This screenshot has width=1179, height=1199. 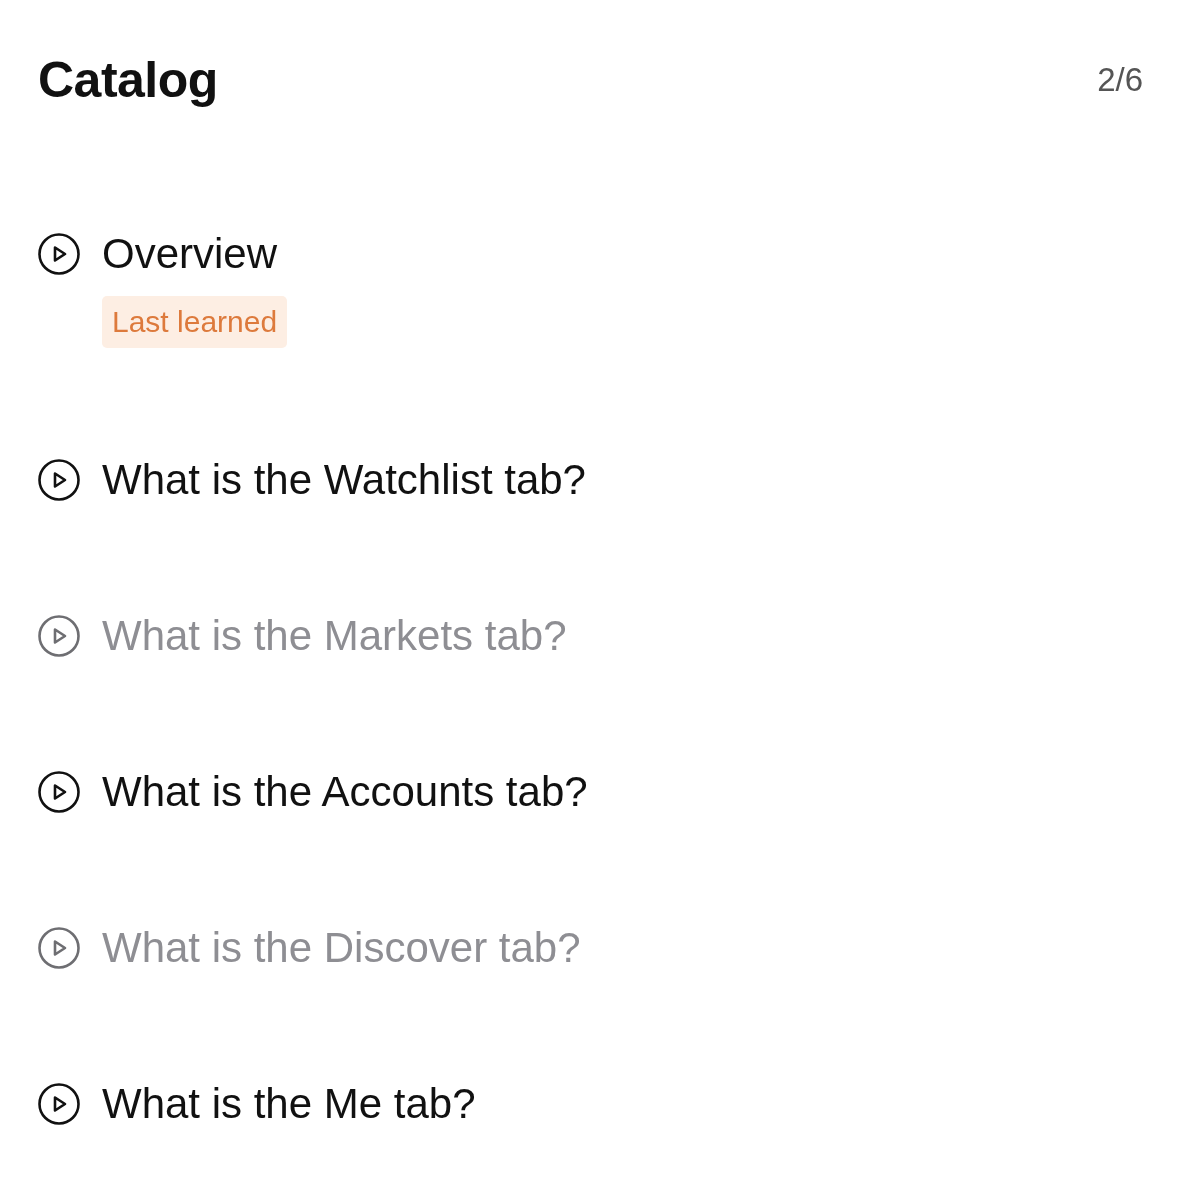 I want to click on lesson-title: What is the Me tab?, so click(x=289, y=1104).